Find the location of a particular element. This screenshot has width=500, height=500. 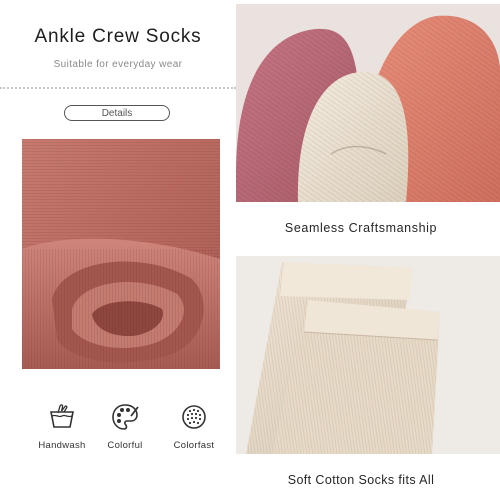

soft-cotton-caption: Soft Cotton Socks fits All is located at coordinates (361, 480).